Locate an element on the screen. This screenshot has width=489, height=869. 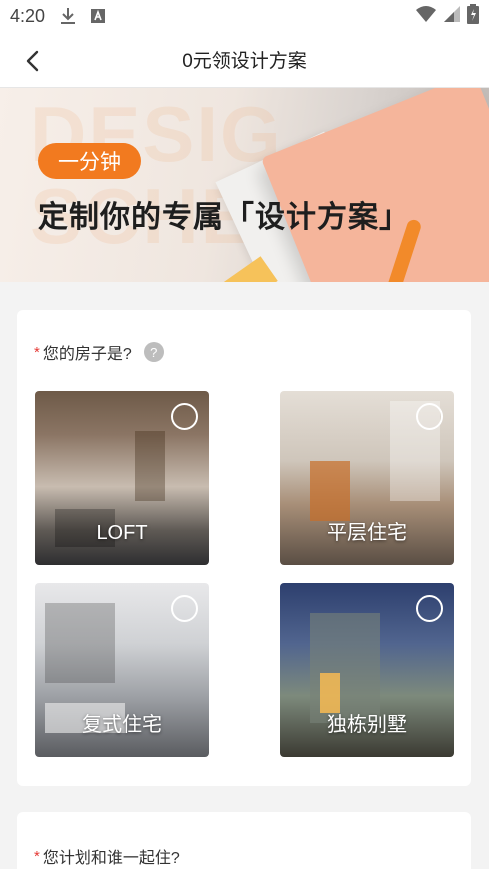
residents-label: 您计划和谁一起住? is located at coordinates (111, 858).